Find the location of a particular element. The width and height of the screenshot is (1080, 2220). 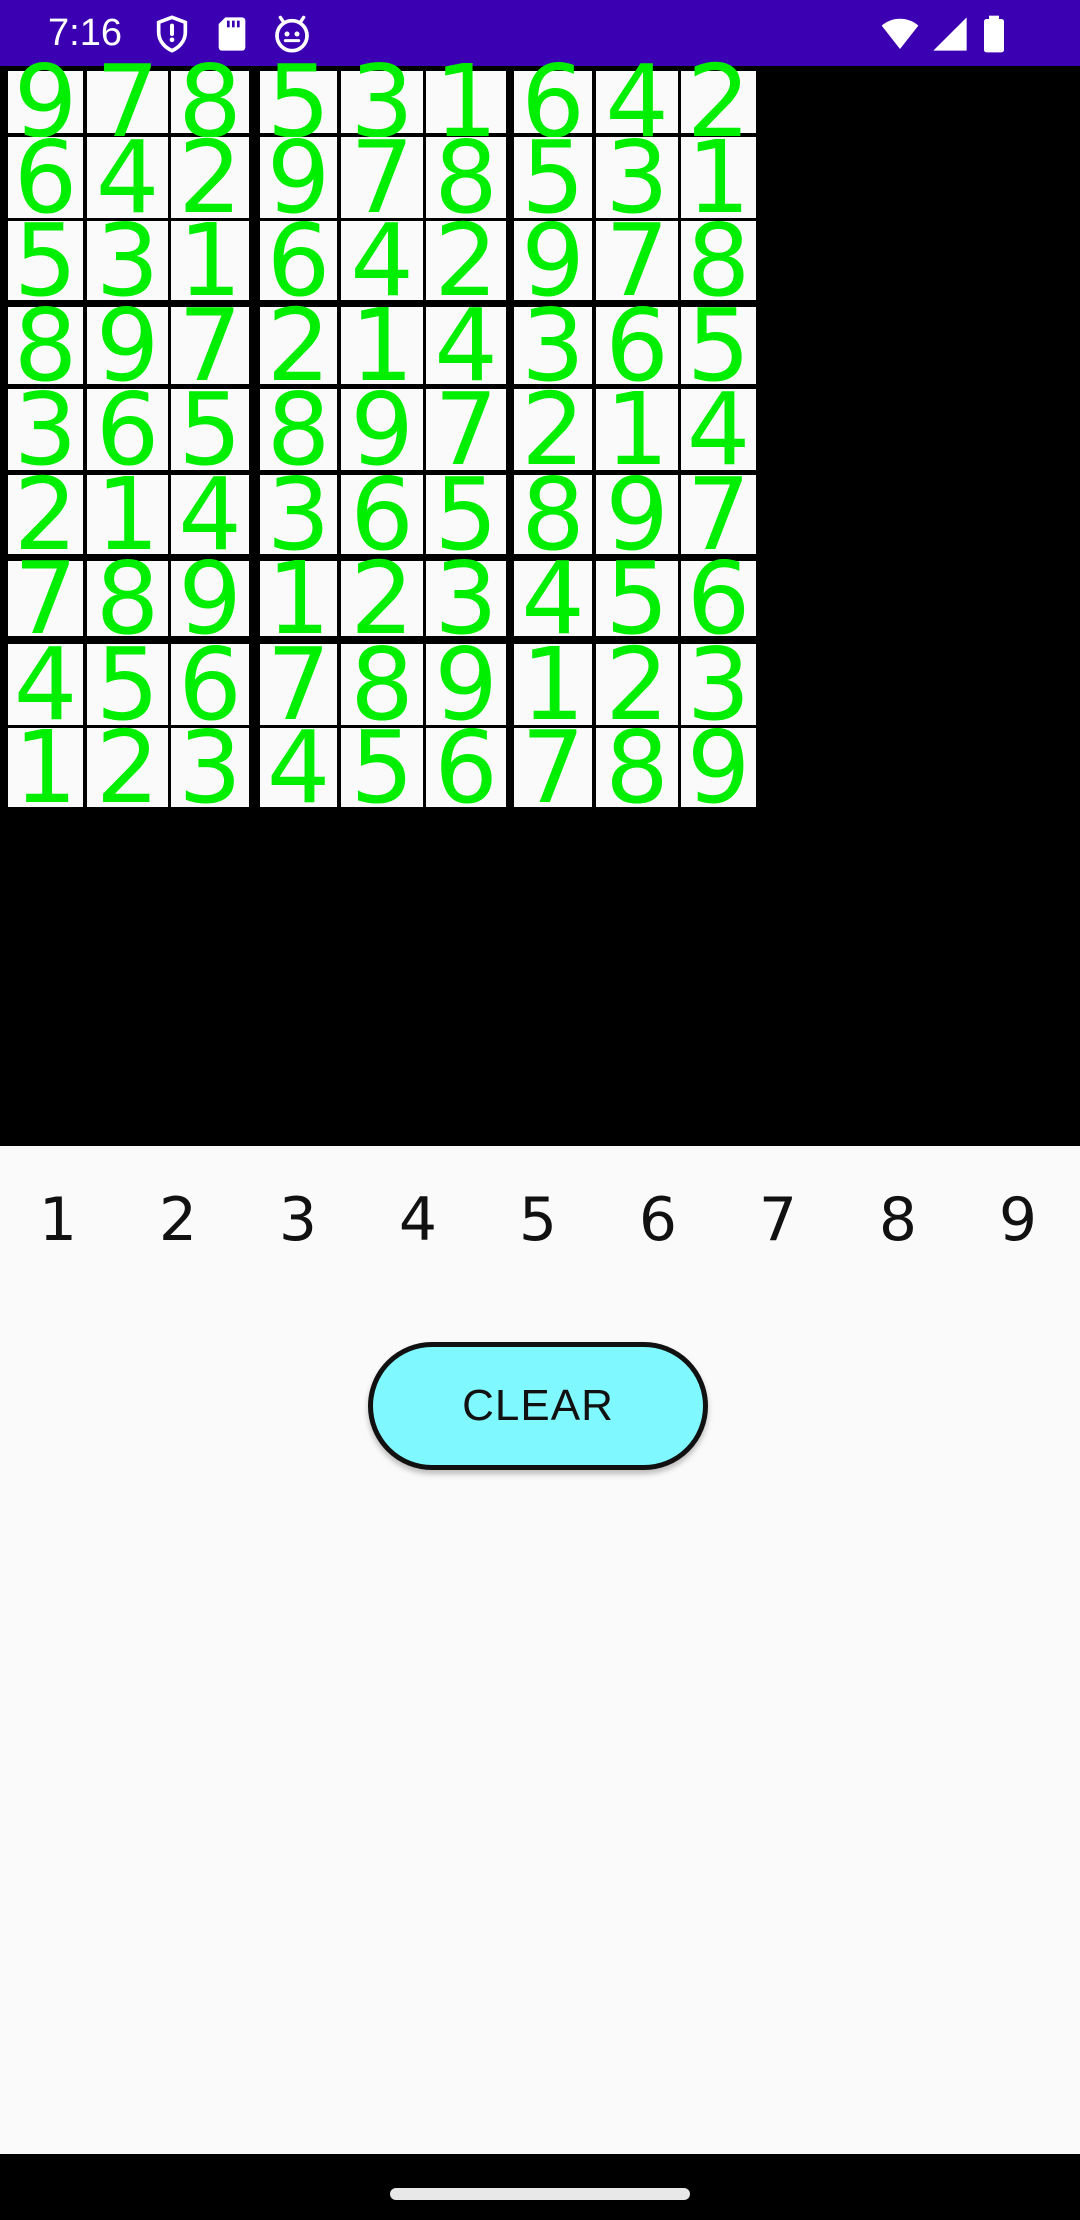

number-picker-digit: 8 is located at coordinates (898, 1220).